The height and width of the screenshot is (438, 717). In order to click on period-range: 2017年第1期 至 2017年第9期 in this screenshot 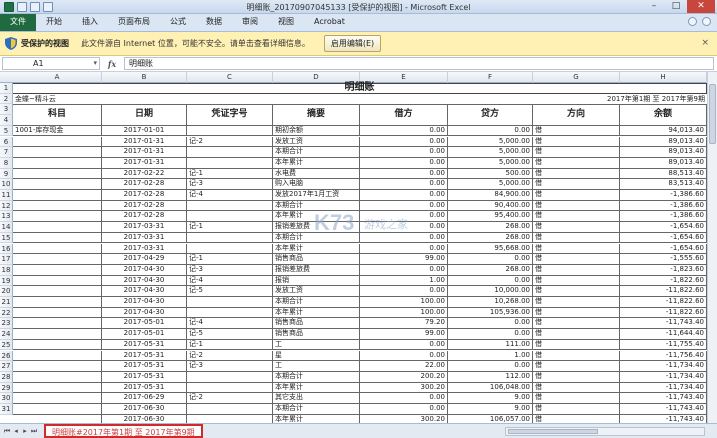, I will do `click(577, 99)`.